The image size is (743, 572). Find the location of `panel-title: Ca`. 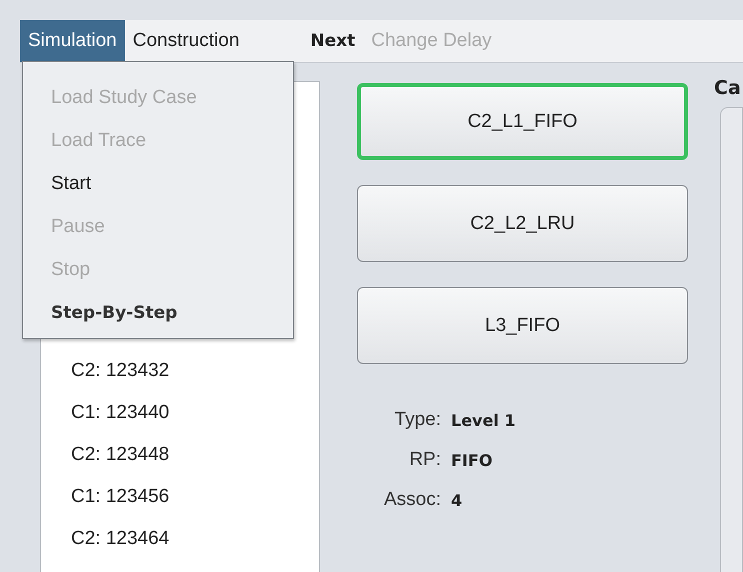

panel-title: Ca is located at coordinates (728, 88).